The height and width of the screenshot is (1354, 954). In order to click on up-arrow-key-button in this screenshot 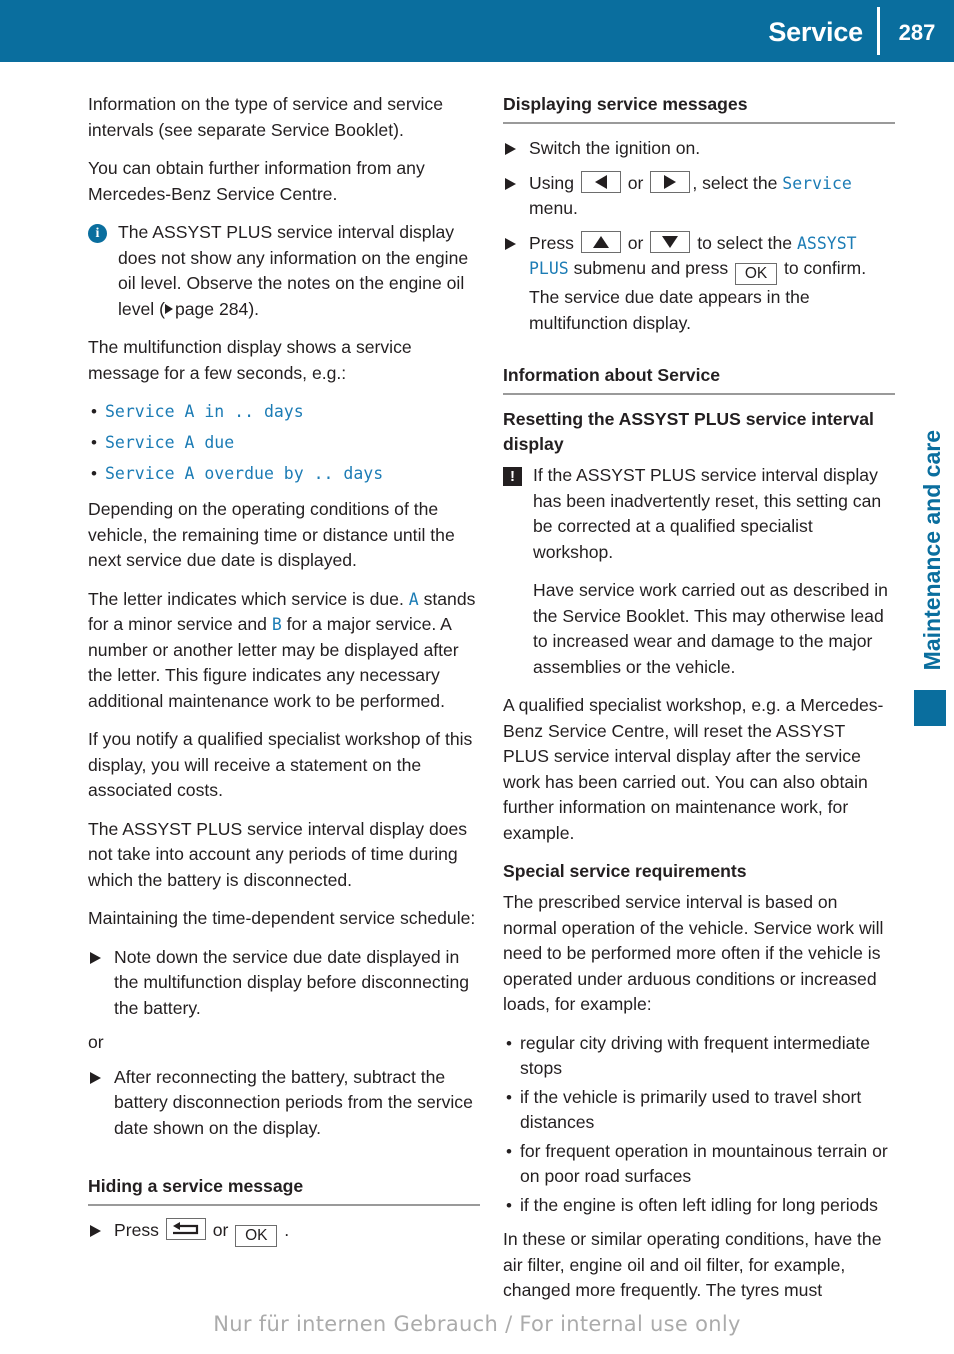, I will do `click(600, 241)`.